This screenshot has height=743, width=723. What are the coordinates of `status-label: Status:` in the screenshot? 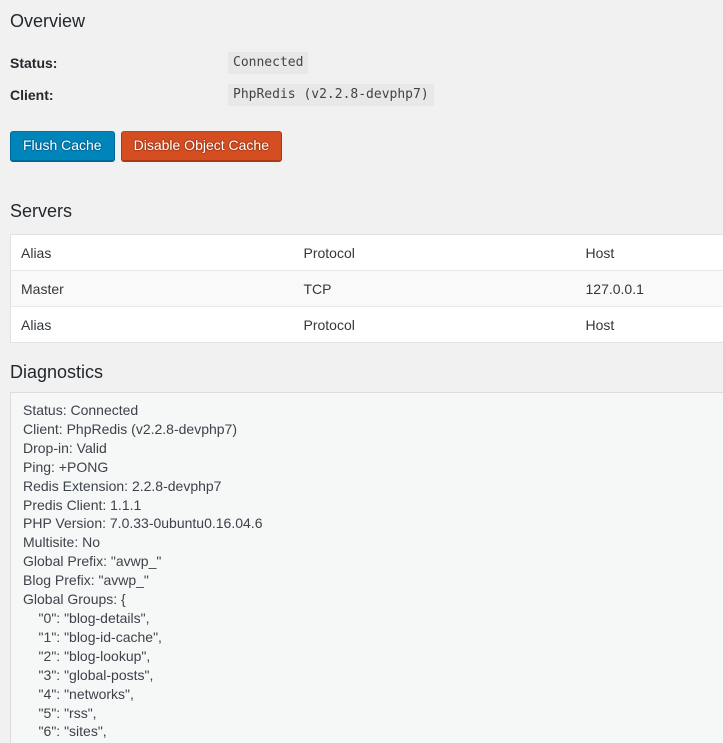 It's located at (34, 63).